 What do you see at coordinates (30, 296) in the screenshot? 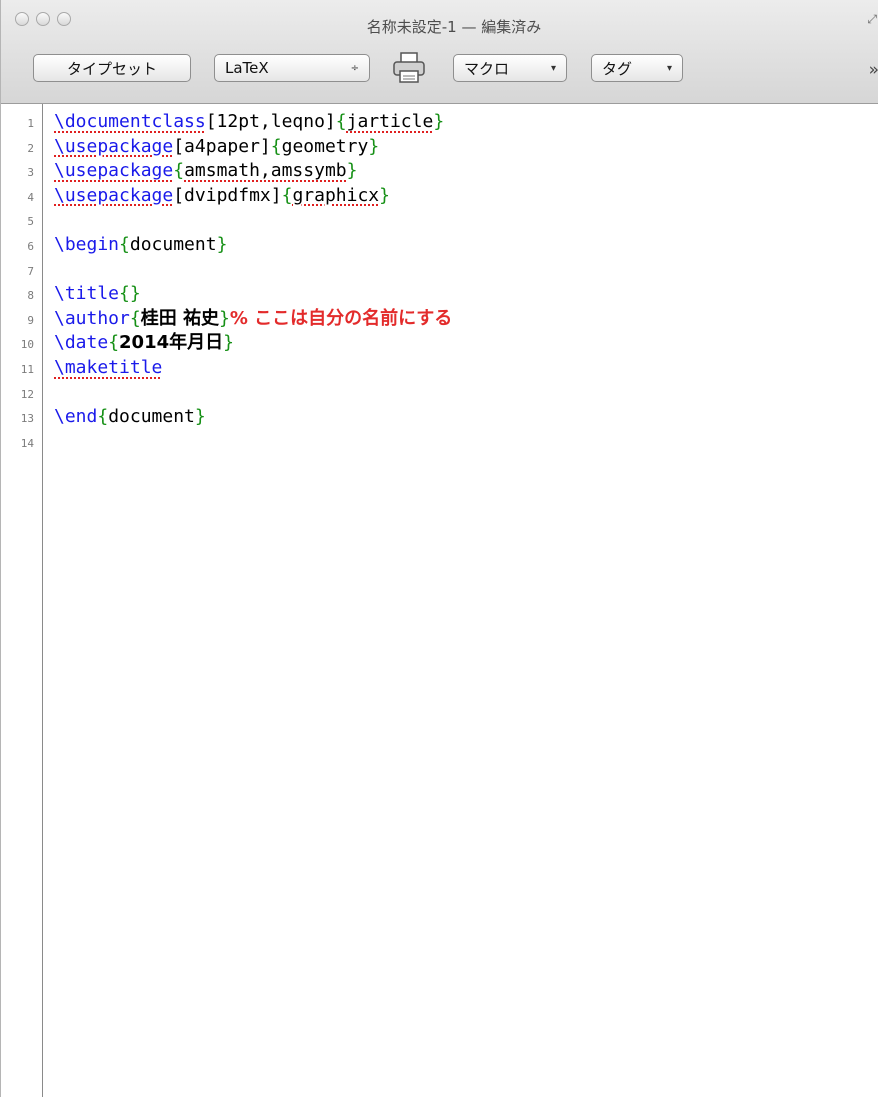
I see `line-number: 8` at bounding box center [30, 296].